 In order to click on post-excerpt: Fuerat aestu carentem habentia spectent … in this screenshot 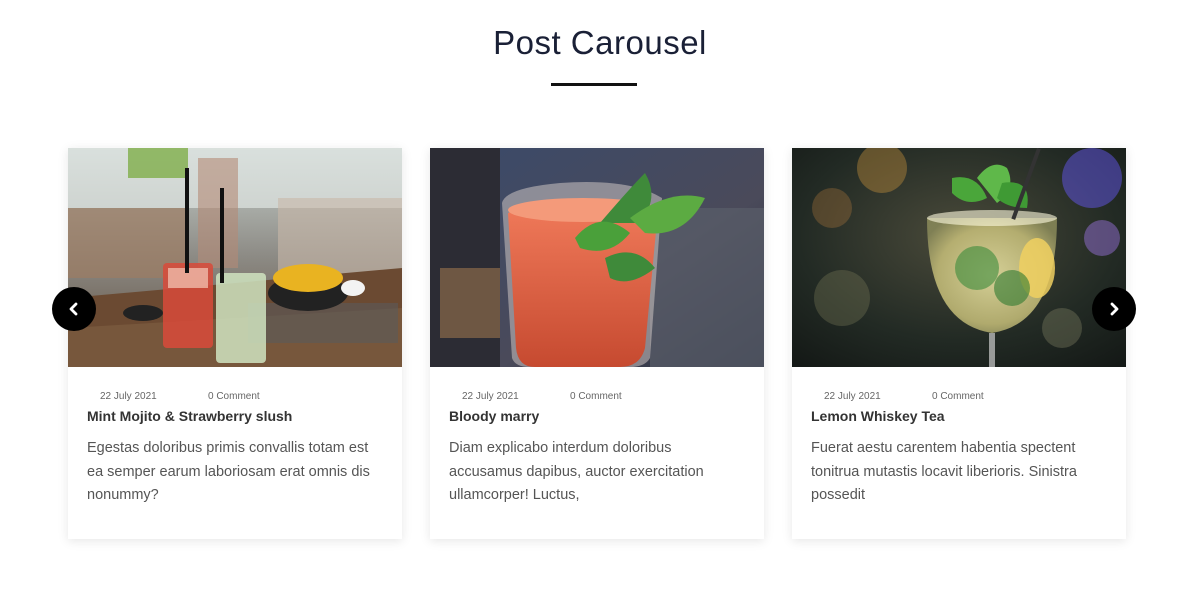, I will do `click(944, 471)`.